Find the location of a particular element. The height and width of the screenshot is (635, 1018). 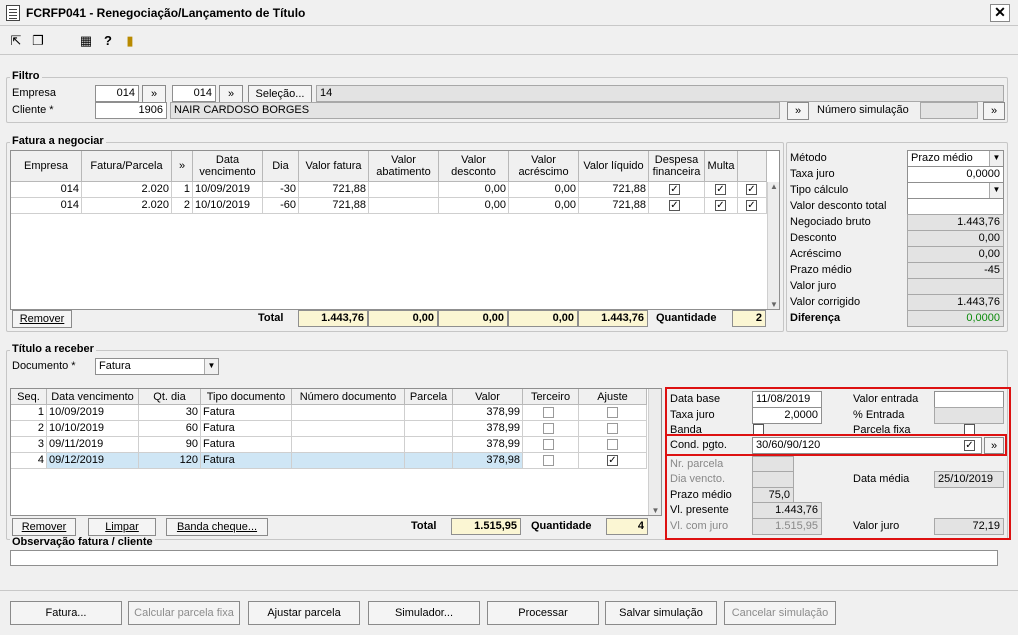

col-empresa: Empresa is located at coordinates (46, 166).